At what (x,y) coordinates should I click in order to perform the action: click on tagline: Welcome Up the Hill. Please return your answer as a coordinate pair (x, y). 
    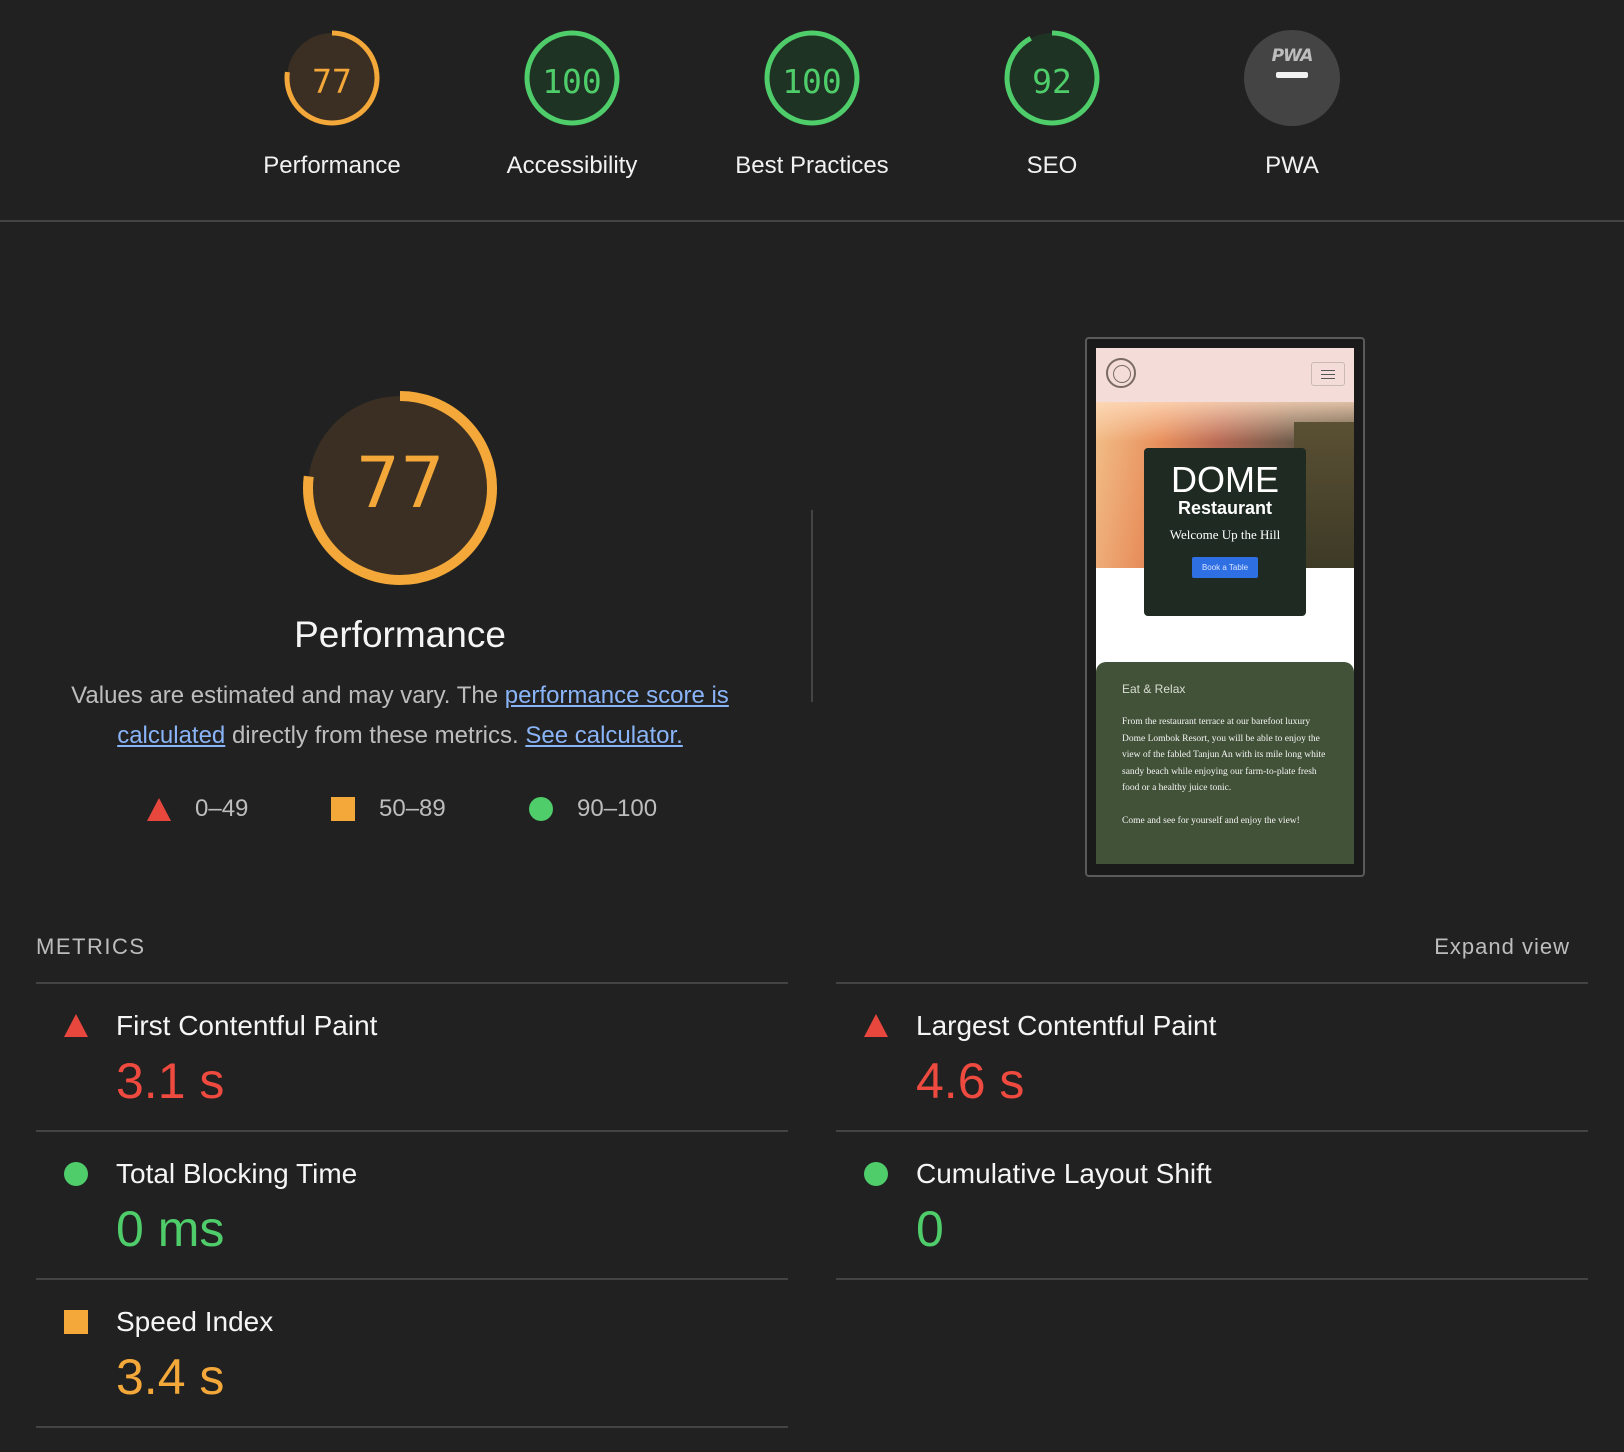
    Looking at the image, I should click on (1225, 534).